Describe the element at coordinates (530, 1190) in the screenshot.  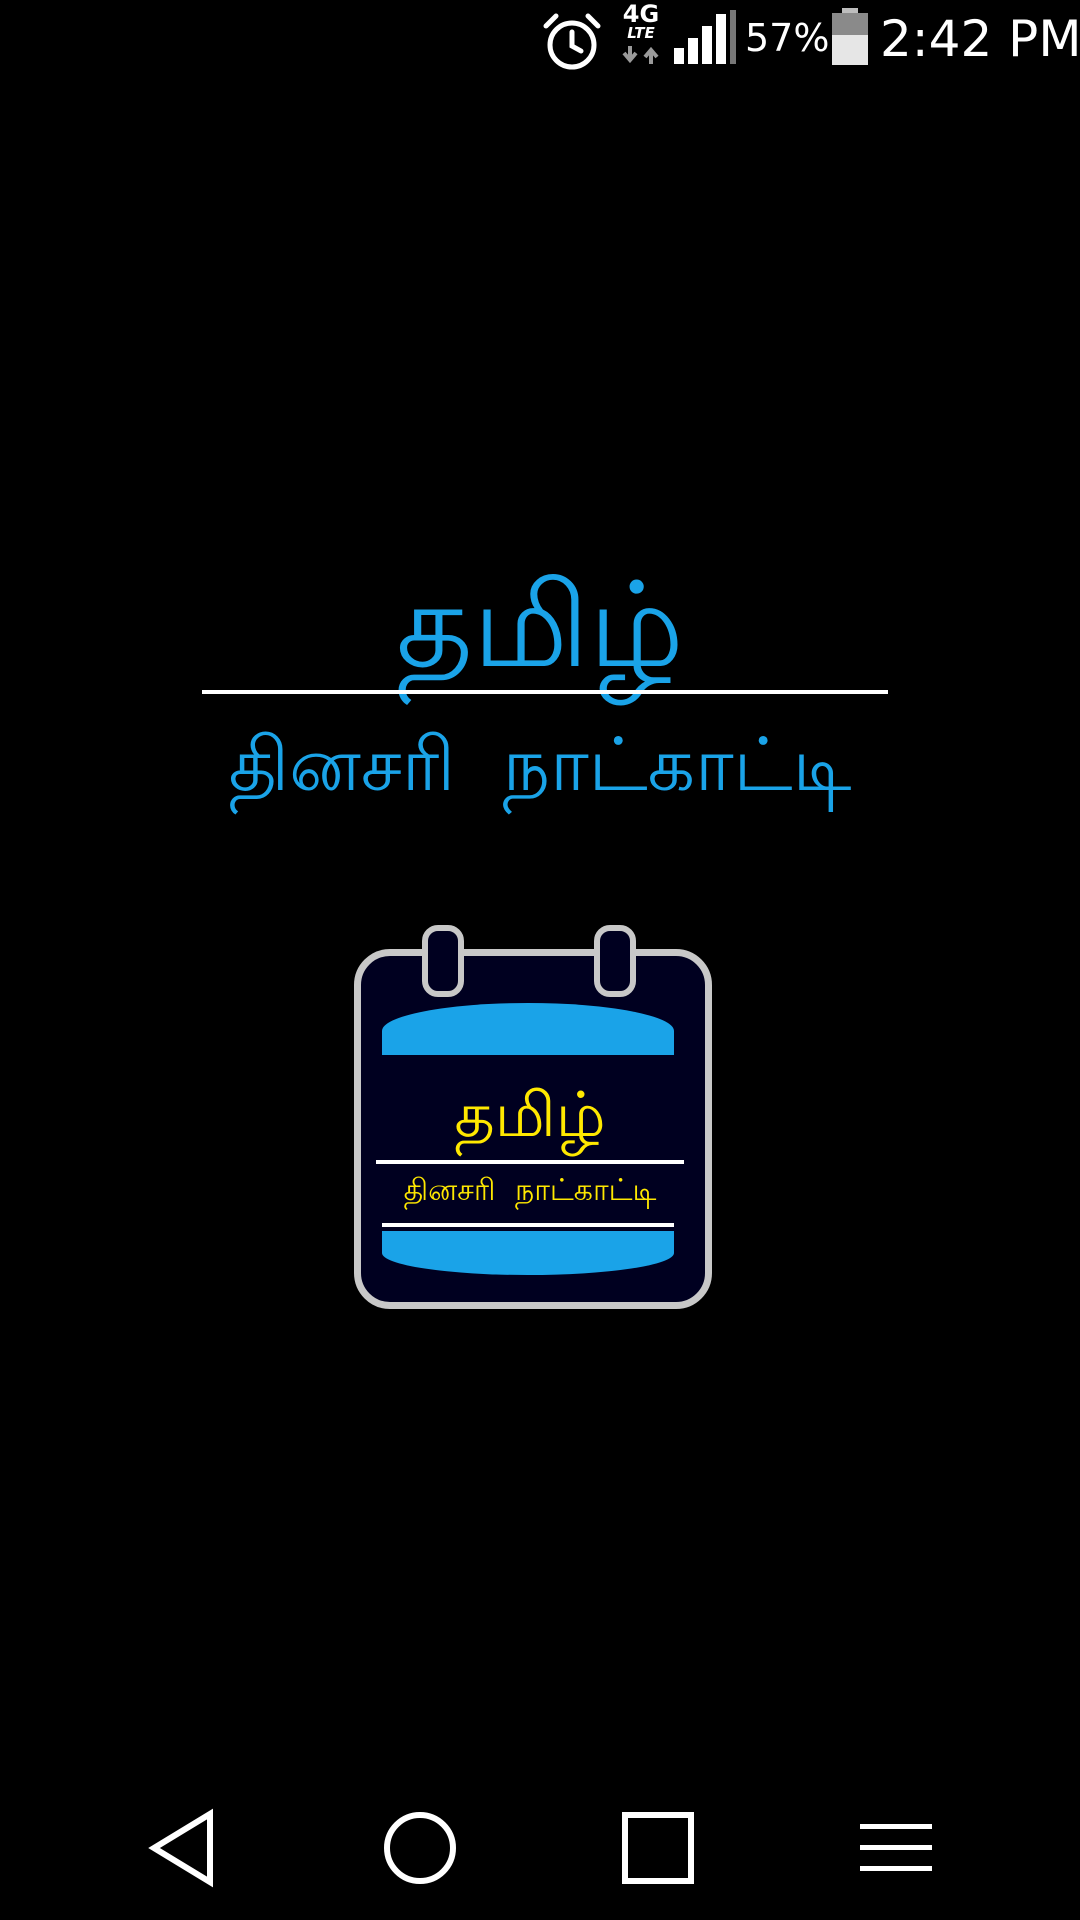
I see `logo-subtitle: தினசரி நாட்காட்டி` at that location.